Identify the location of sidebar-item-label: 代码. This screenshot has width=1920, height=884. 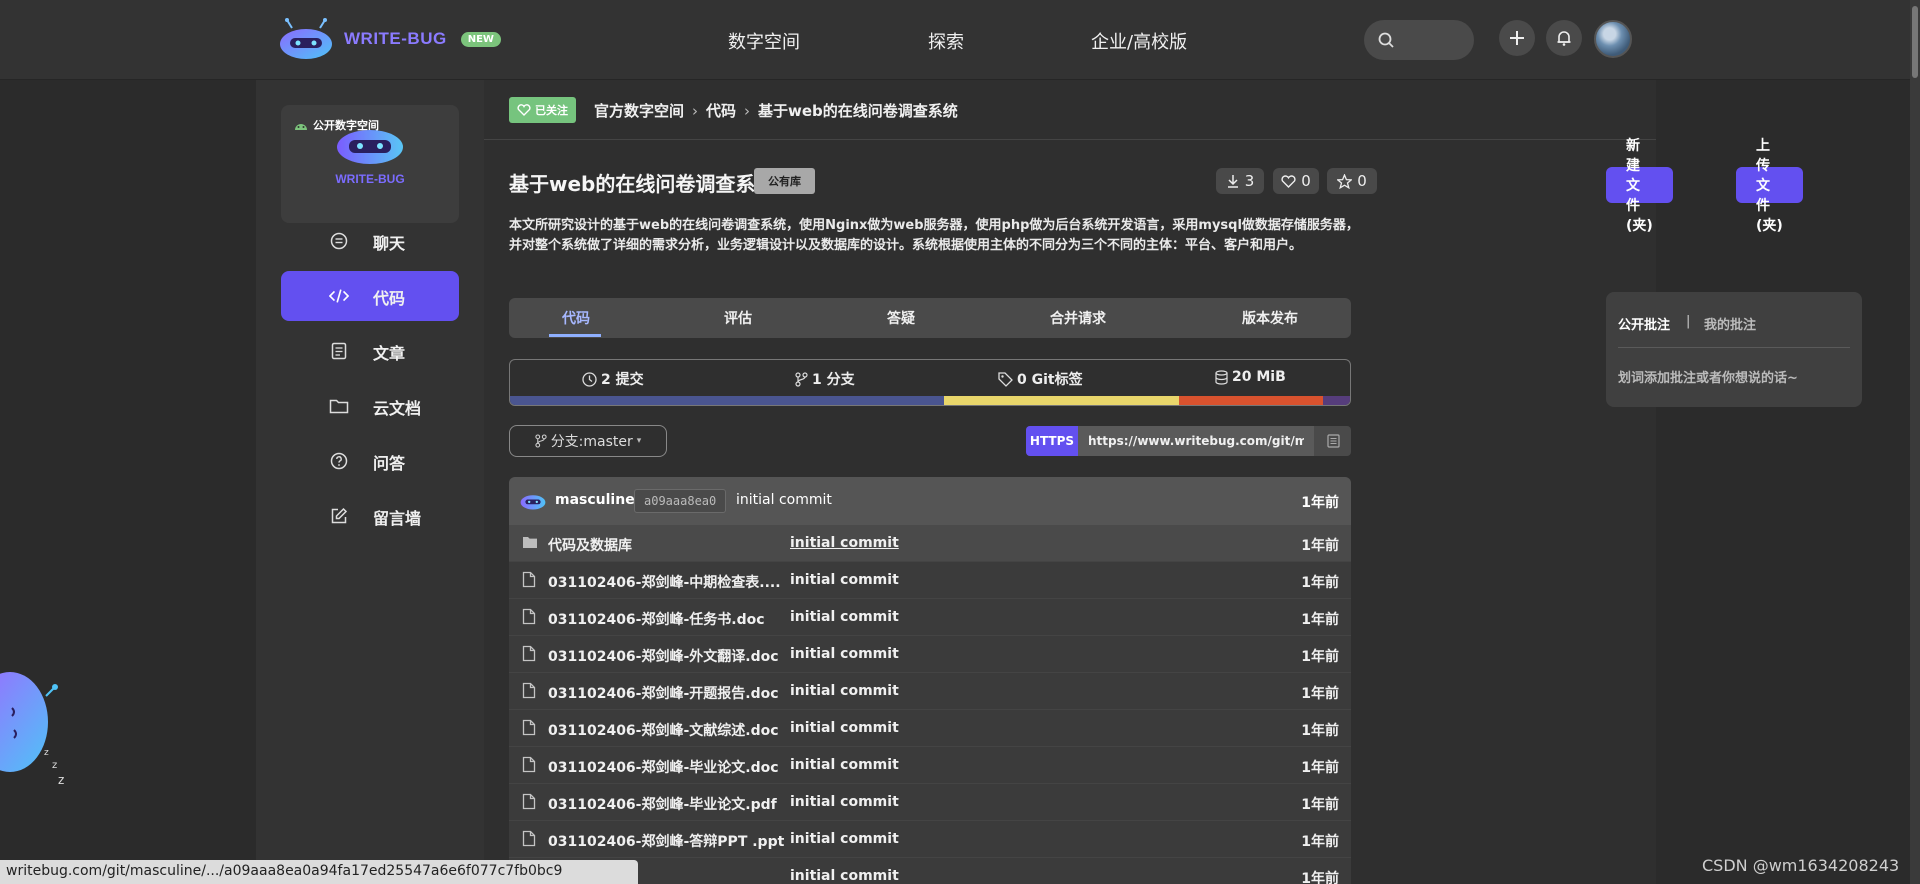
(389, 298).